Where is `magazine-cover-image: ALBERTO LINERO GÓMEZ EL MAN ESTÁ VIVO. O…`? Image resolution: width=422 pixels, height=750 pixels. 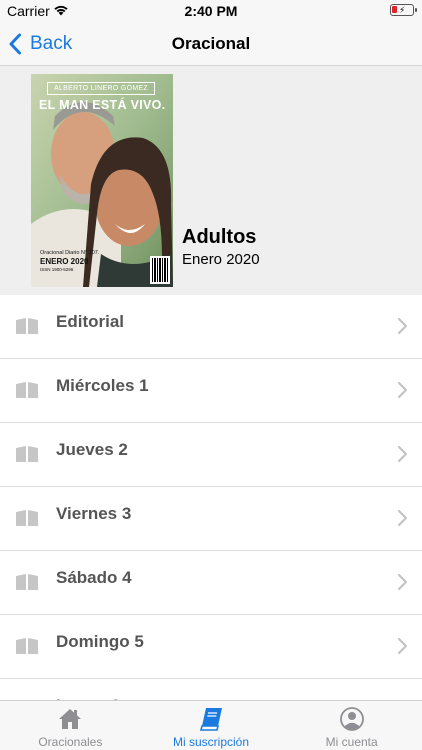
magazine-cover-image: ALBERTO LINERO GÓMEZ EL MAN ESTÁ VIVO. O… is located at coordinates (102, 180).